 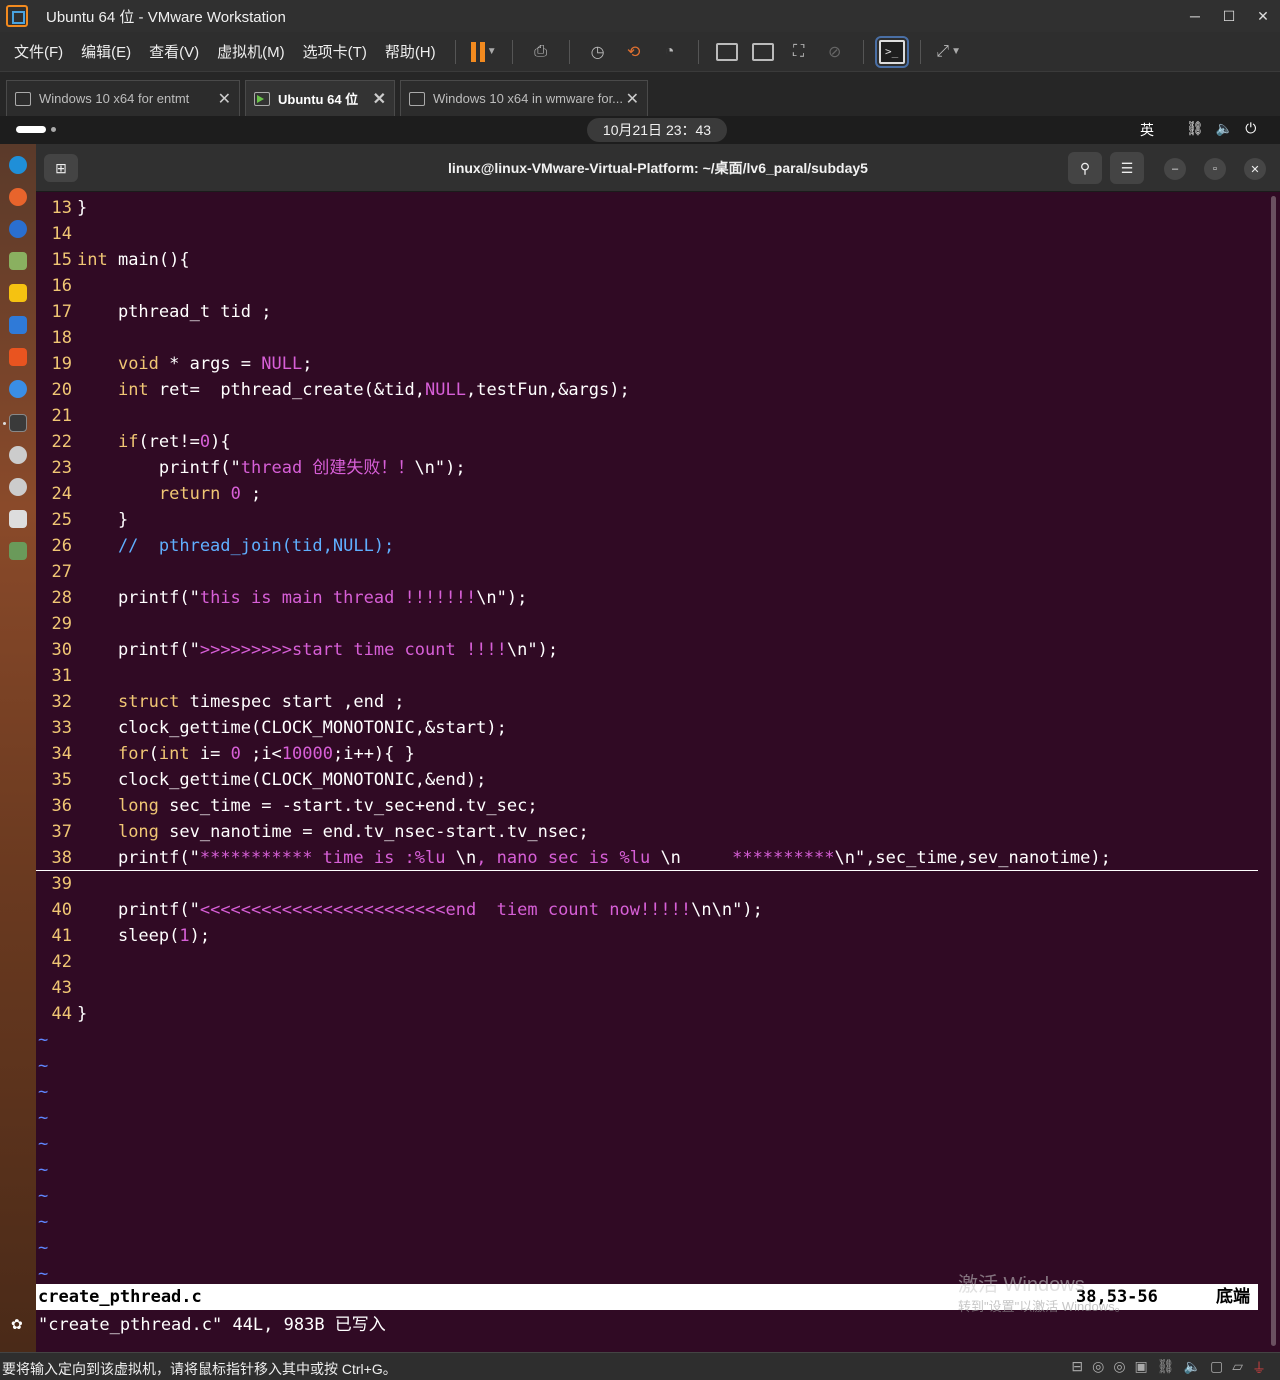 What do you see at coordinates (1141, 1368) in the screenshot?
I see `floppy-icon: ▣` at bounding box center [1141, 1368].